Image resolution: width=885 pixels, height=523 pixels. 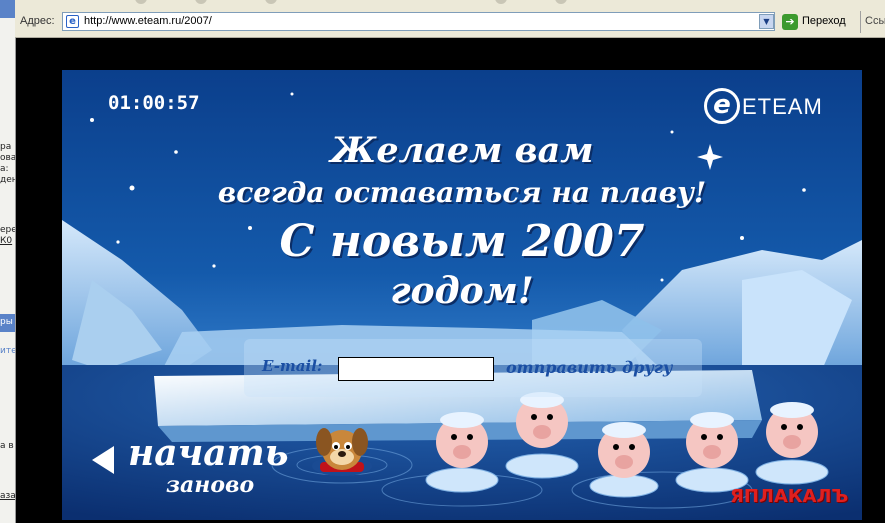 What do you see at coordinates (7, 230) in the screenshot?
I see `left-fragment: еред` at bounding box center [7, 230].